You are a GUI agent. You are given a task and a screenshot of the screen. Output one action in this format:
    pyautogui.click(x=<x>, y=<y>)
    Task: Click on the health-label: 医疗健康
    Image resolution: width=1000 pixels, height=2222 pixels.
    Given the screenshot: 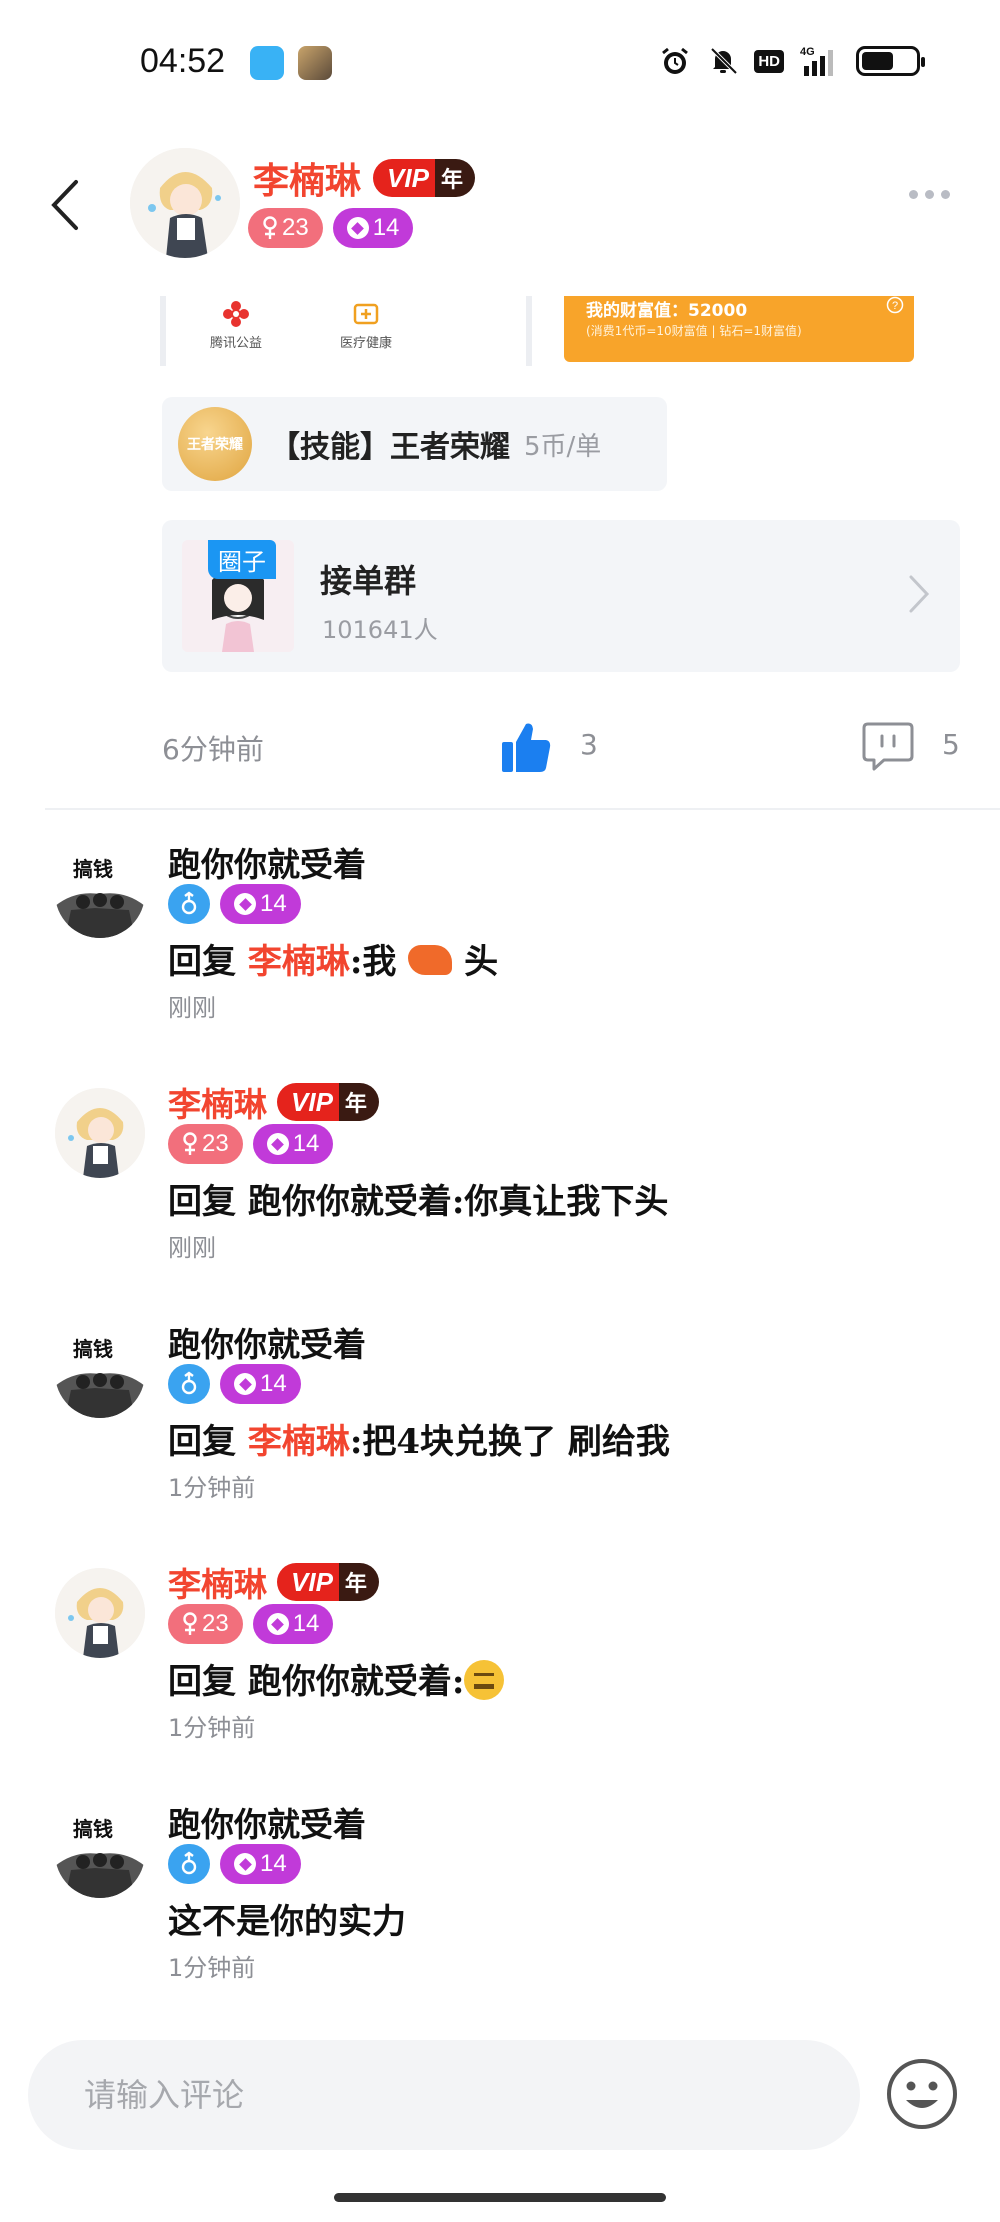 What is the action you would take?
    pyautogui.click(x=365, y=343)
    